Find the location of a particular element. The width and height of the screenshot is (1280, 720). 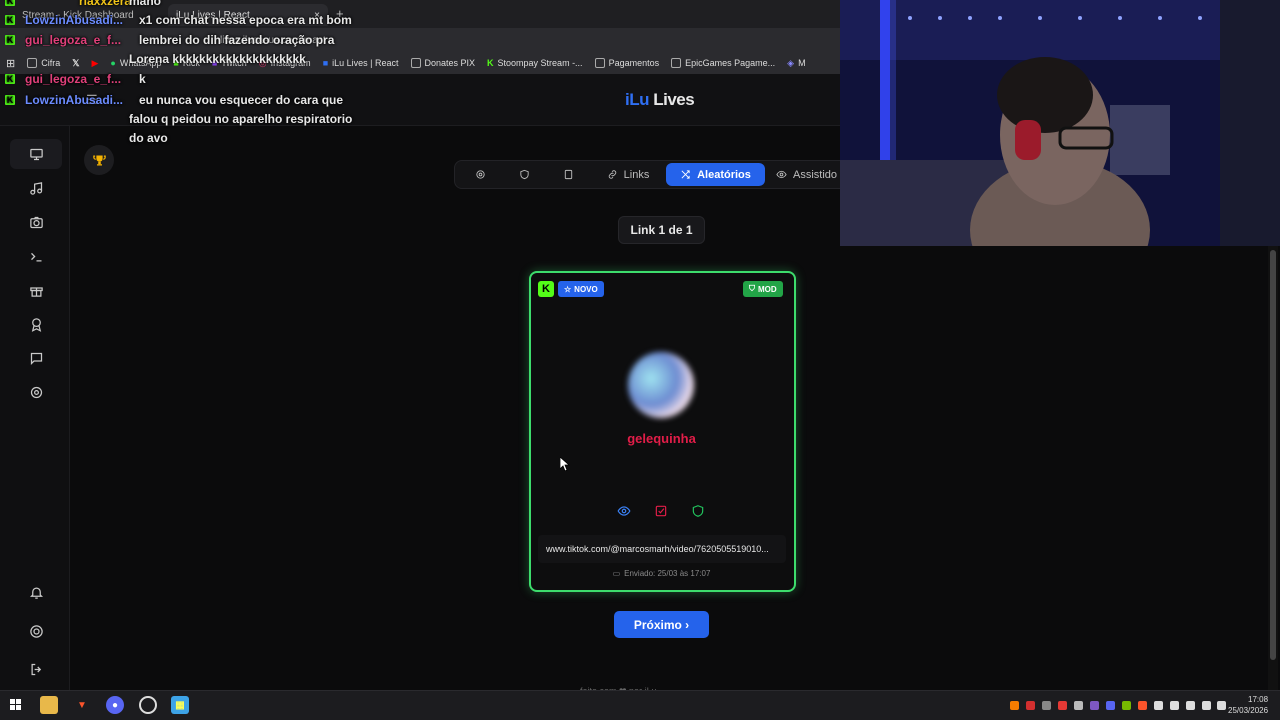

sidebar-item-camera is located at coordinates (36, 222).